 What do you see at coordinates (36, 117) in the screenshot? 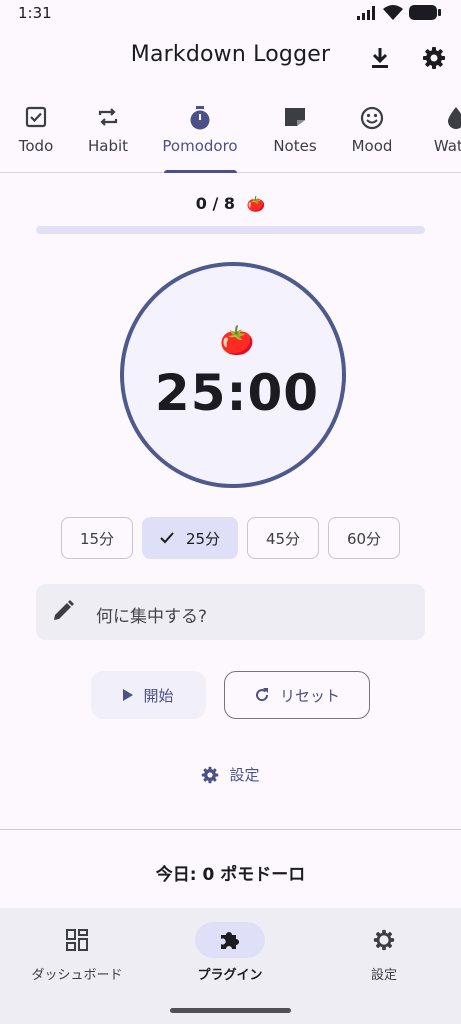
I see `checkbox-icon` at bounding box center [36, 117].